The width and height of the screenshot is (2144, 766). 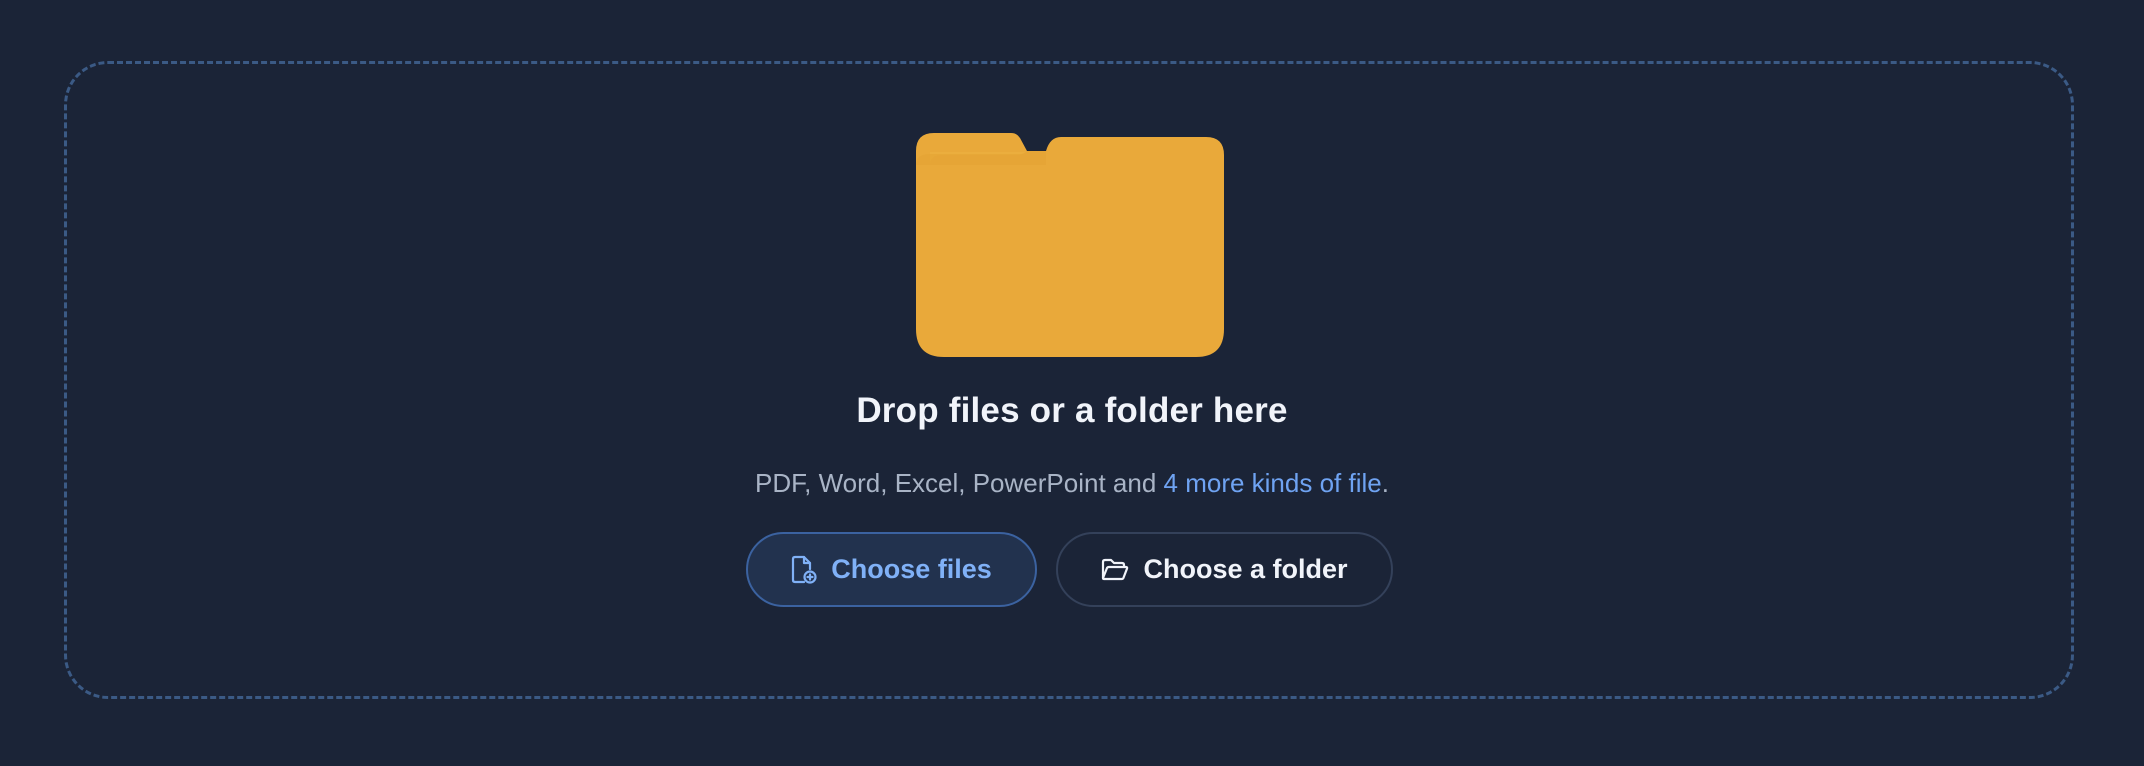 I want to click on drop-title: Drop files or a folder here, so click(x=1072, y=410).